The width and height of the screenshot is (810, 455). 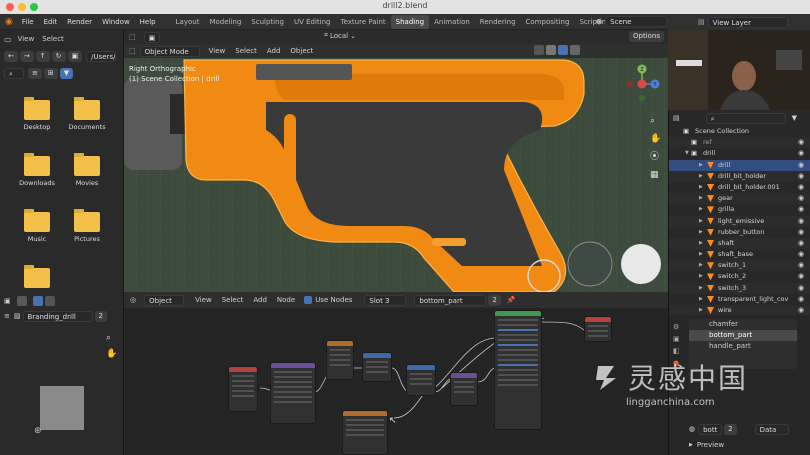 What do you see at coordinates (132, 51) in the screenshot?
I see `tool-icon: ⬚` at bounding box center [132, 51].